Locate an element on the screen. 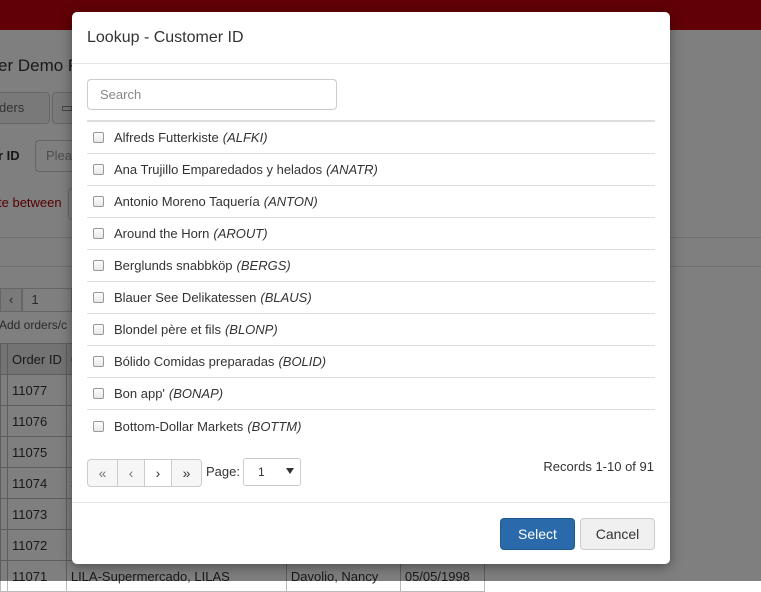 This screenshot has height=592, width=761. item-name: Blondel père et fils is located at coordinates (167, 329).